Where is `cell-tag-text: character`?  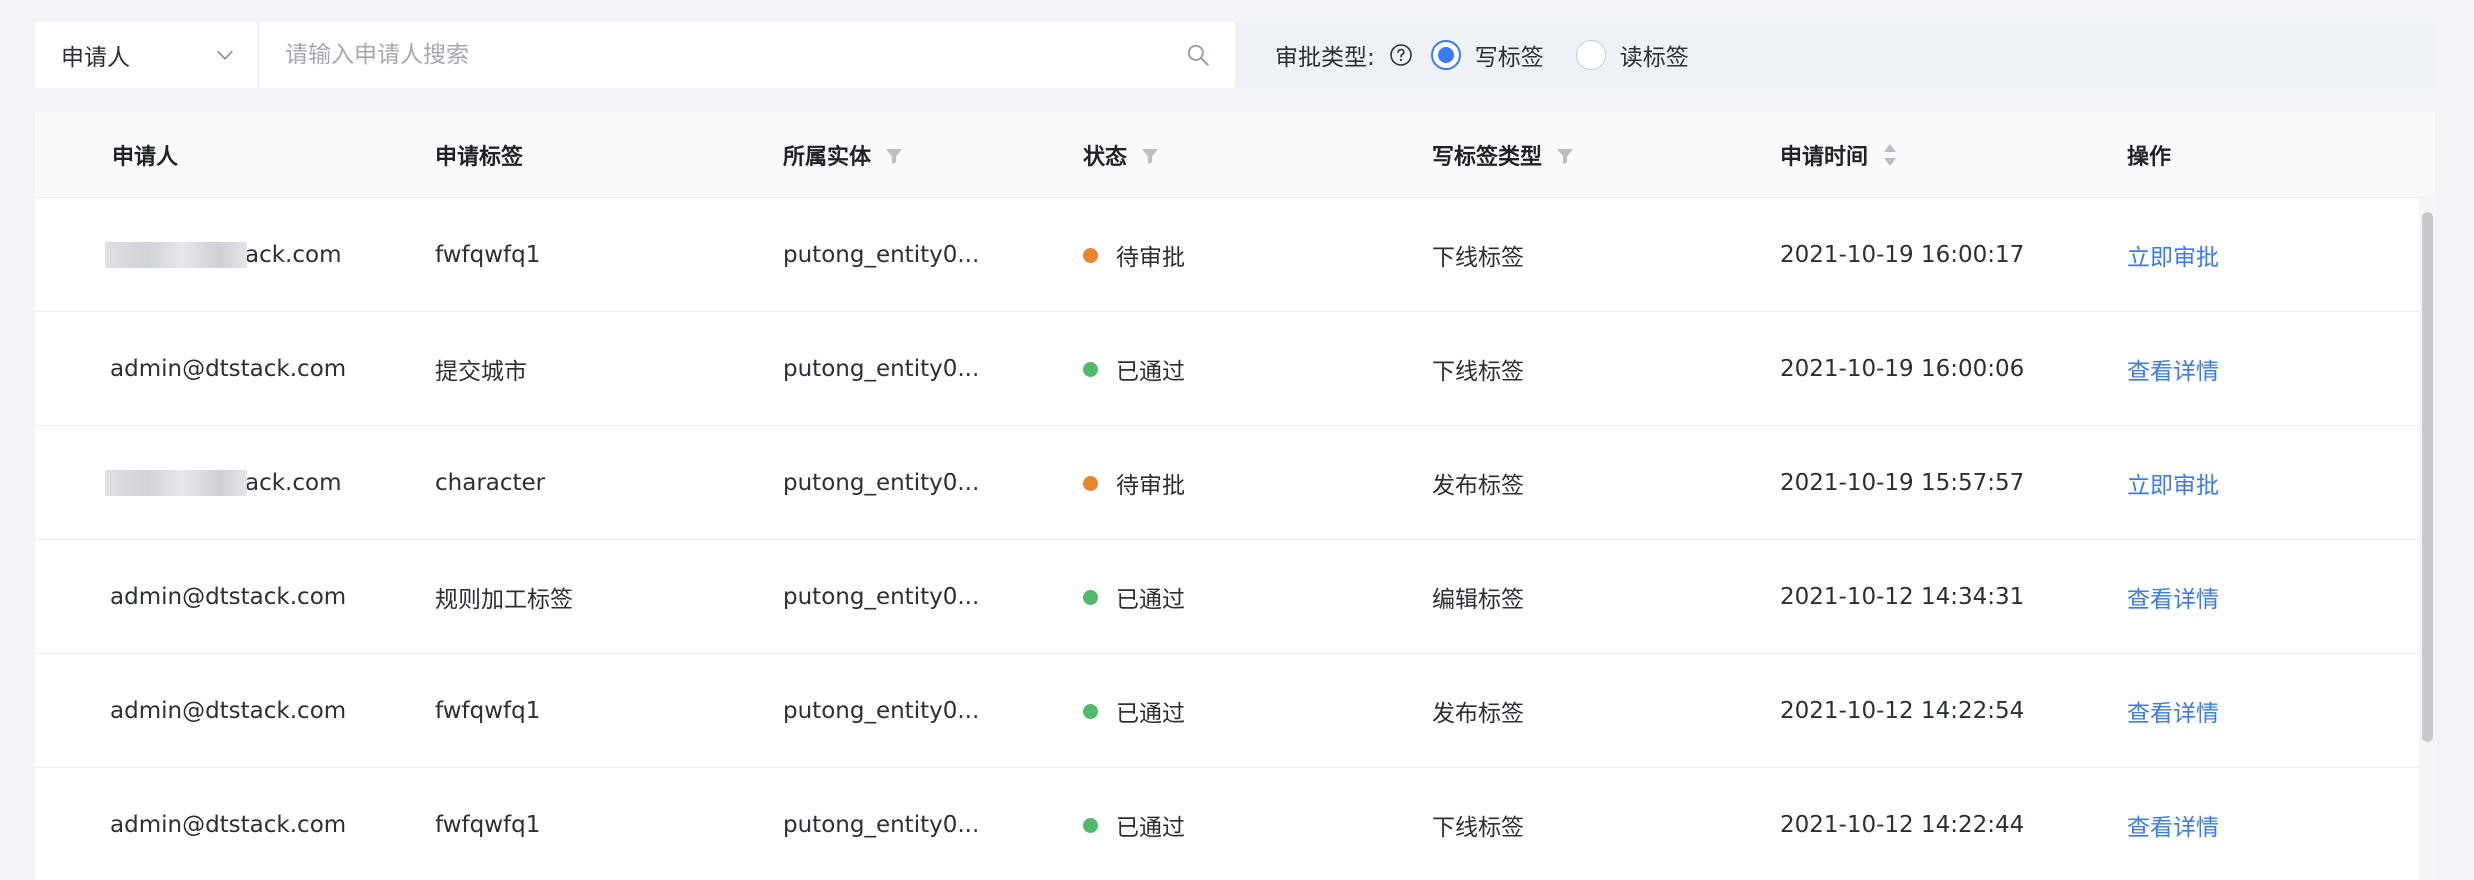 cell-tag-text: character is located at coordinates (490, 483).